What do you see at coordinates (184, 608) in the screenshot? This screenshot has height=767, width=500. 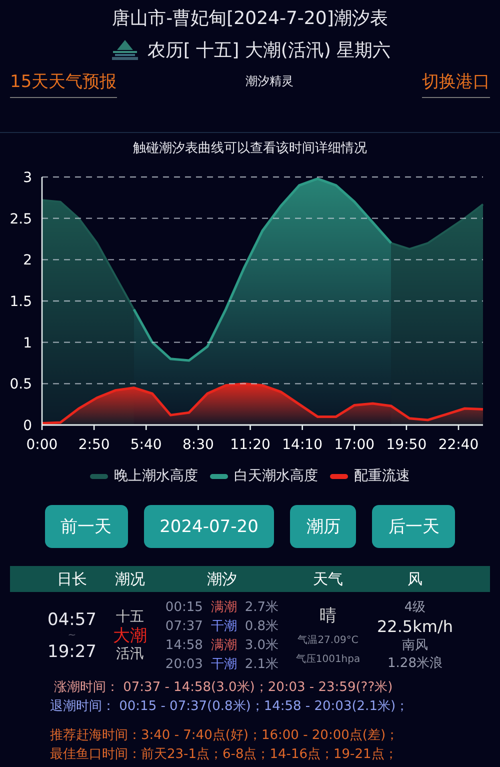 I see `tide-time: 00:15` at bounding box center [184, 608].